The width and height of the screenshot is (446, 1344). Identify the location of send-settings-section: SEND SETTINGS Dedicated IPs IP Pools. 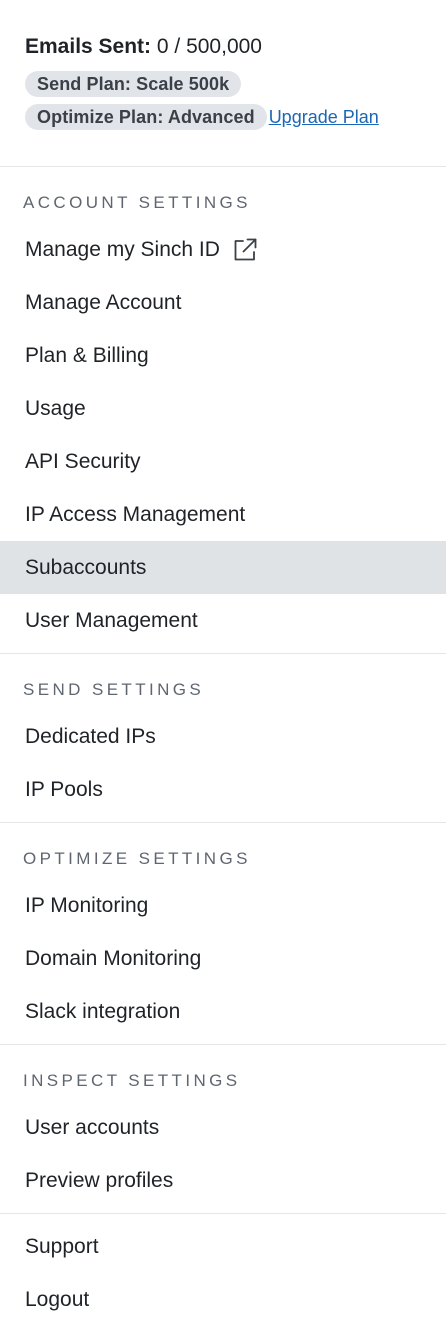
(223, 738).